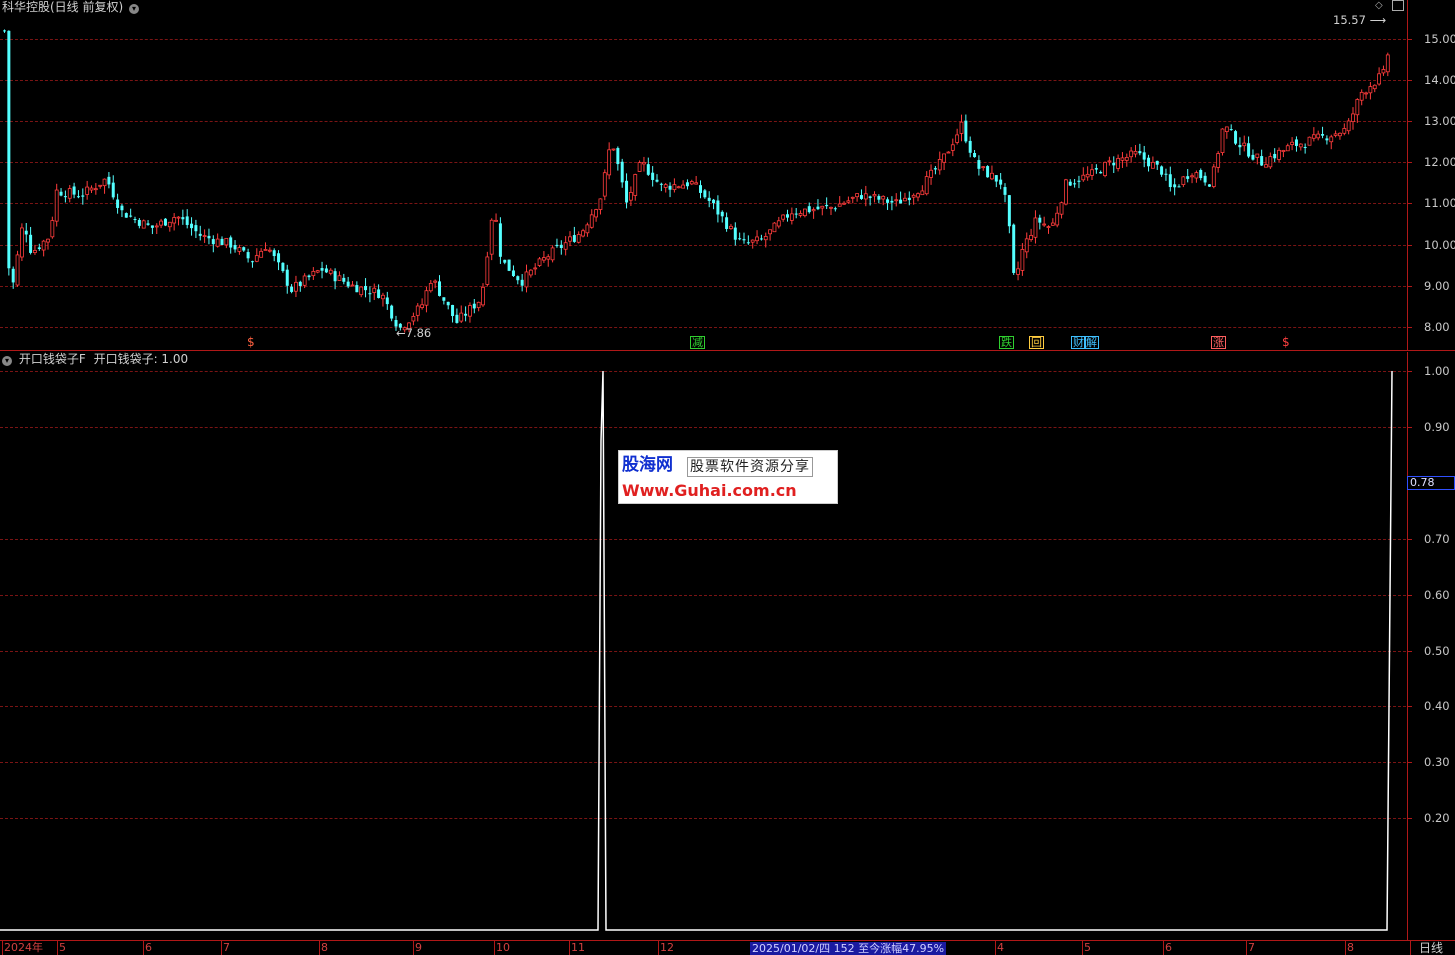 The width and height of the screenshot is (1455, 955). What do you see at coordinates (848, 948) in the screenshot?
I see `status-bar: 2025/01/02/四 152 至今涨幅47.95%` at bounding box center [848, 948].